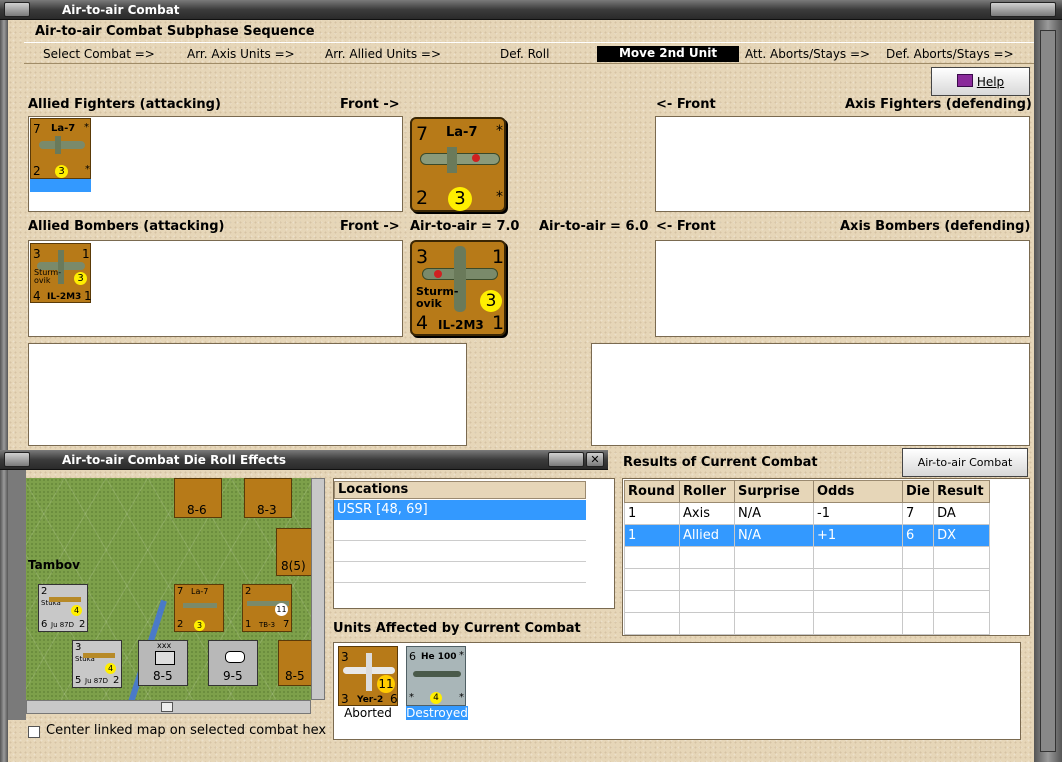  What do you see at coordinates (215, 288) in the screenshot?
I see `allied-bombers-list: 3 1 Sturm-ovik 3 4 IL-2M3 1` at bounding box center [215, 288].